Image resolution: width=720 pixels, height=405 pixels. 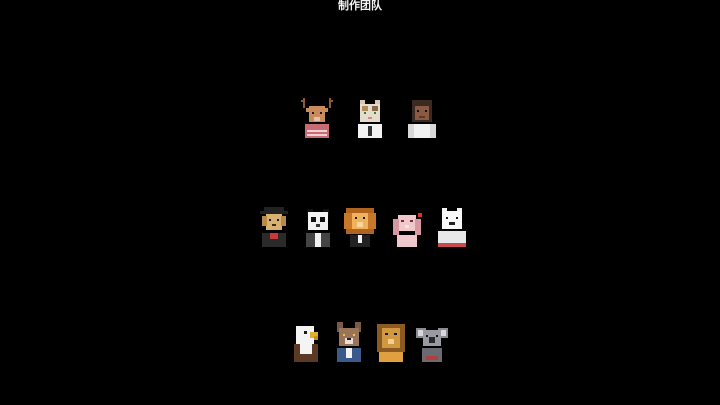 What do you see at coordinates (452, 227) in the screenshot?
I see `polar-bear-avatar-icon` at bounding box center [452, 227].